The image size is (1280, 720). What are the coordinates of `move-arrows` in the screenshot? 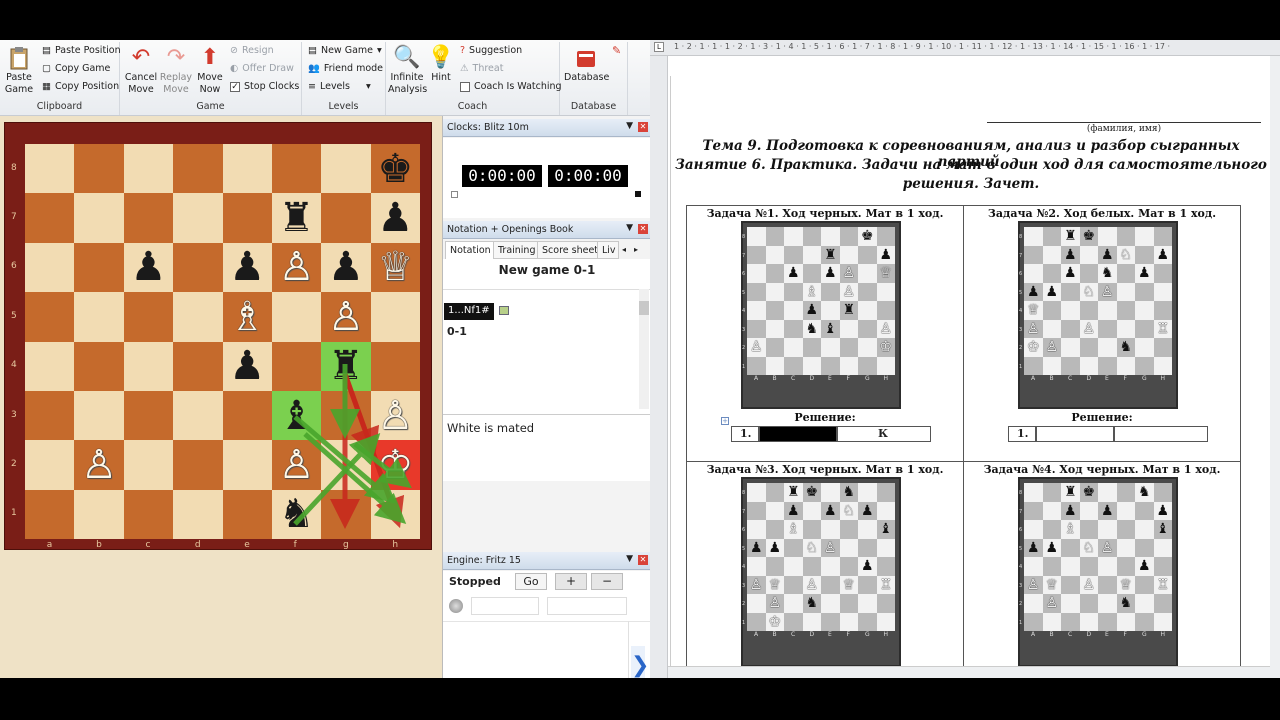 It's located at (352, 446).